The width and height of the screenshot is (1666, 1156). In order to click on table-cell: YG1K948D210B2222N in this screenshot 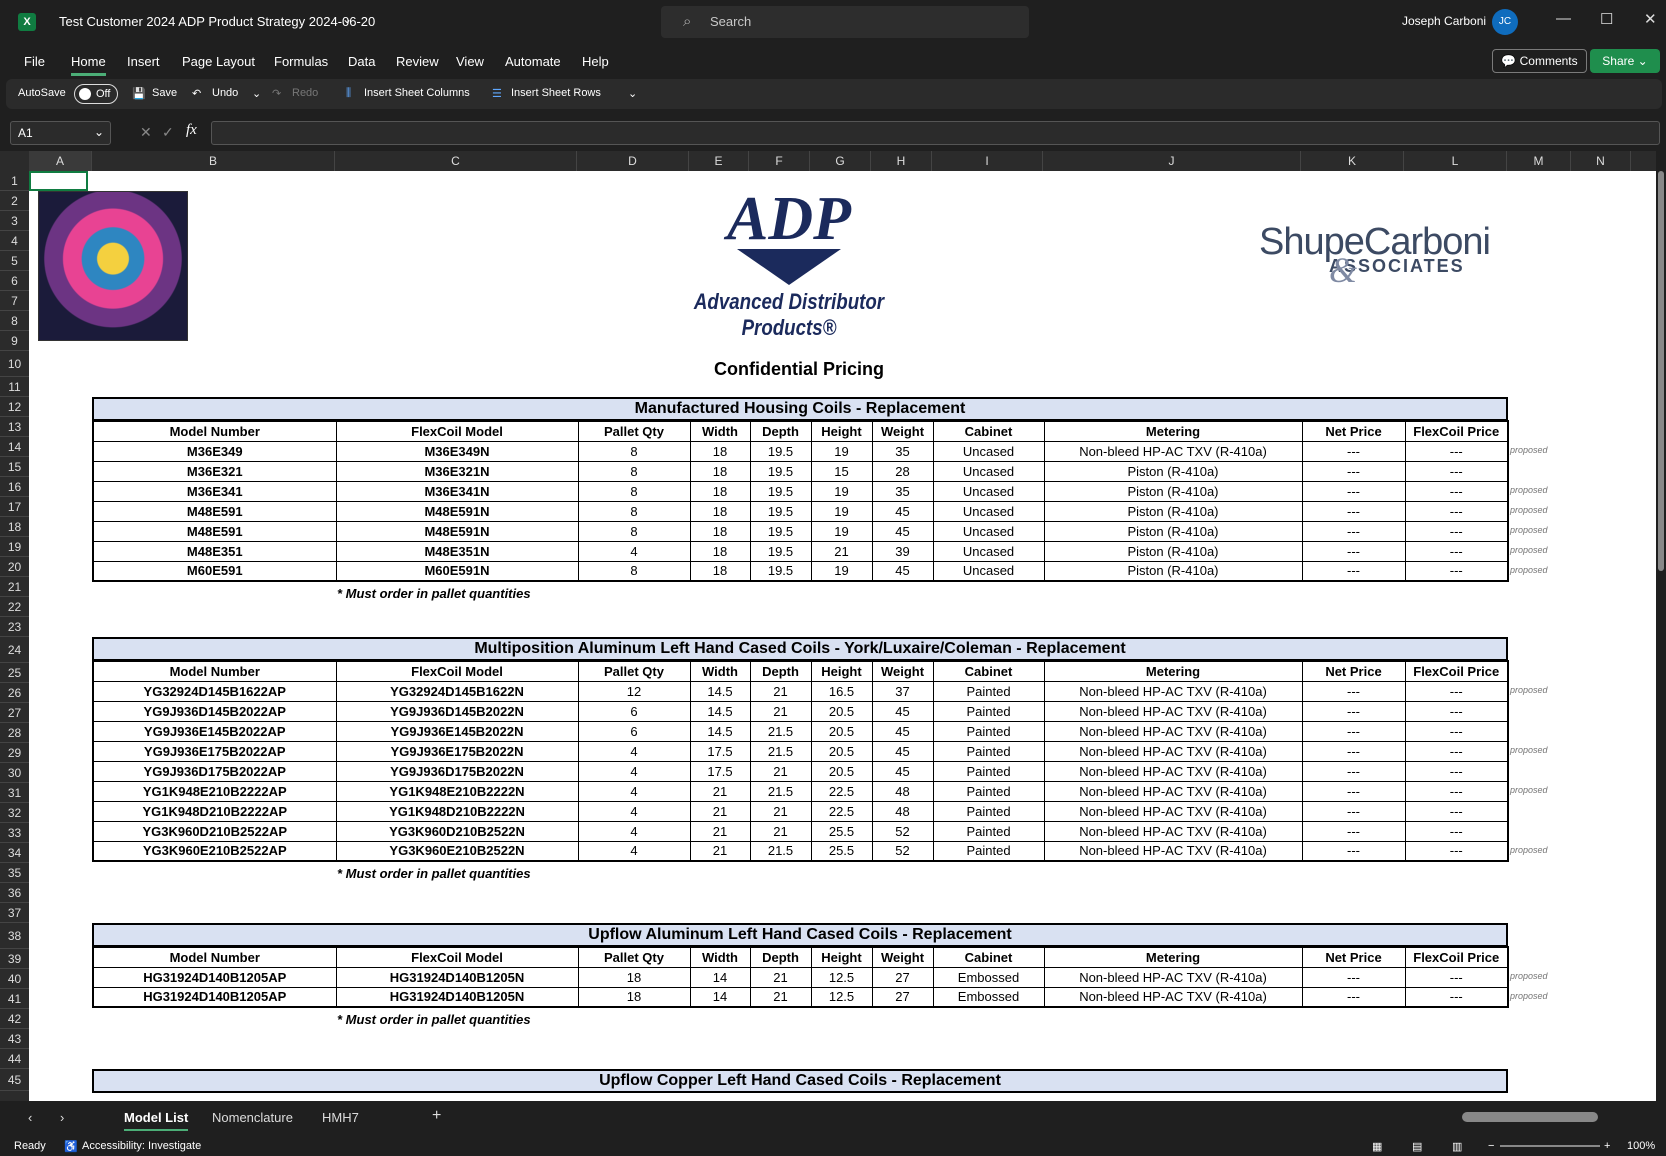, I will do `click(457, 811)`.